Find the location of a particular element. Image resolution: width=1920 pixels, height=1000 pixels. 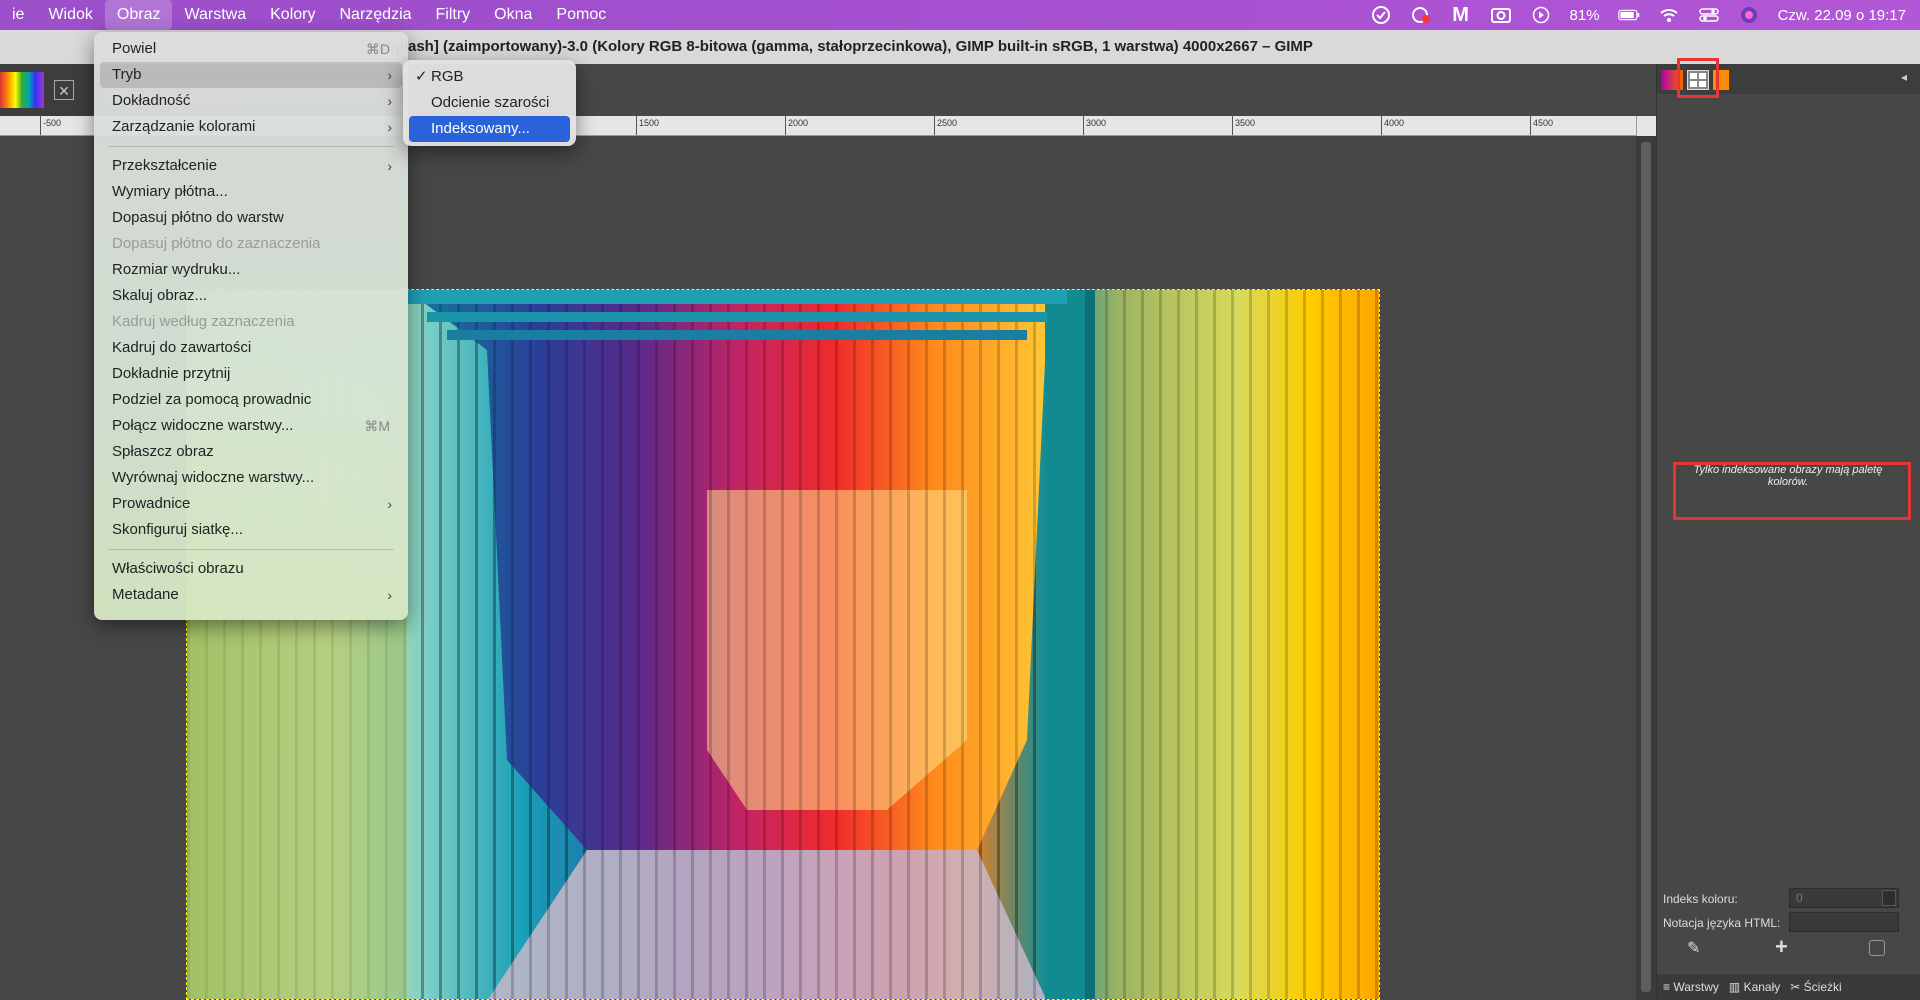

menu-item-label: Kadruj do zawartości is located at coordinates (182, 347).